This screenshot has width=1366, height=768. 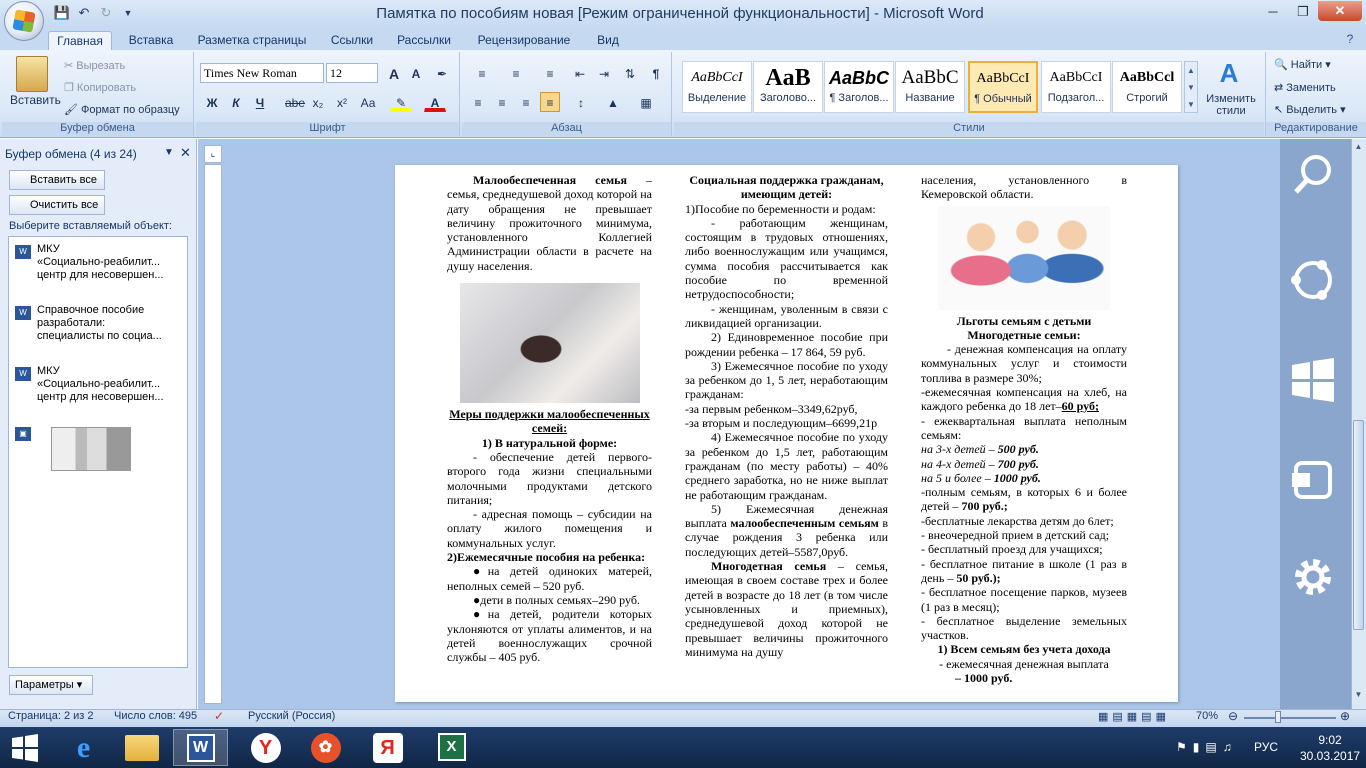 What do you see at coordinates (106, 13) in the screenshot?
I see `redo-icon: ↻` at bounding box center [106, 13].